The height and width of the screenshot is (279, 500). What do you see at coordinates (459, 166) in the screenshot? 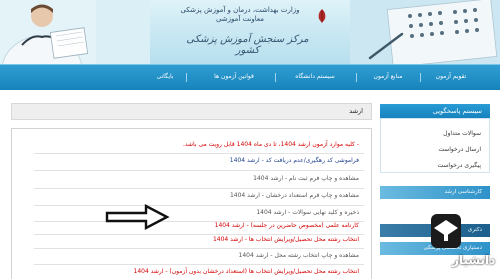
I see `track-request-link: پیگیری درخواست` at bounding box center [459, 166].